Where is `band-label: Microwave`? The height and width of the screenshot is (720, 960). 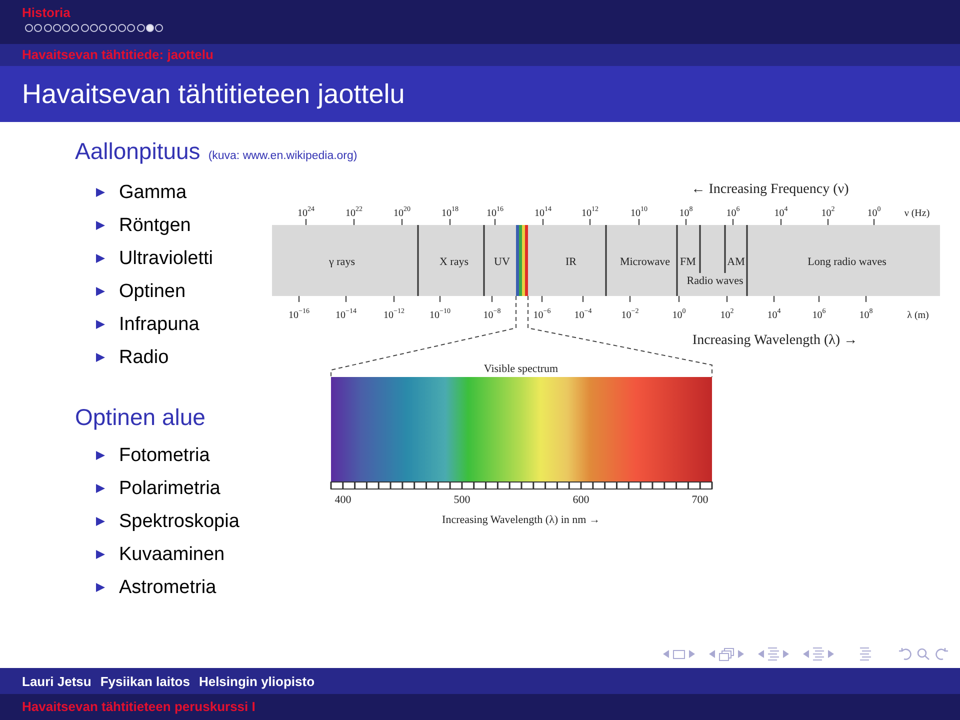 band-label: Microwave is located at coordinates (645, 262).